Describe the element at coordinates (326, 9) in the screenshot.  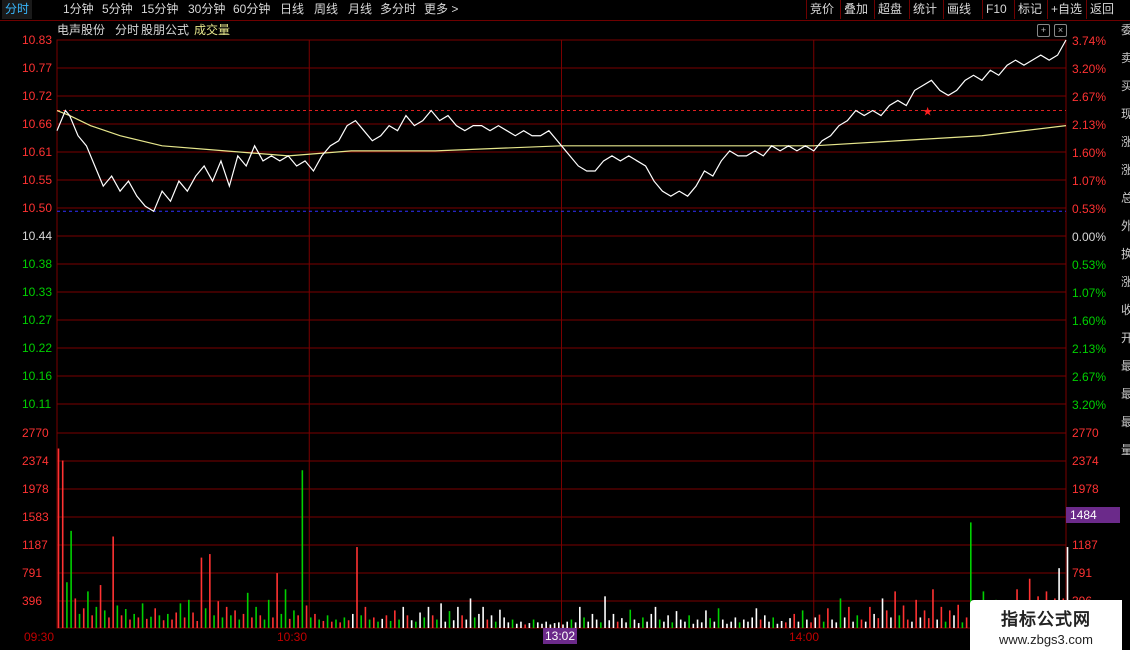
I see `tab-7: 周线` at that location.